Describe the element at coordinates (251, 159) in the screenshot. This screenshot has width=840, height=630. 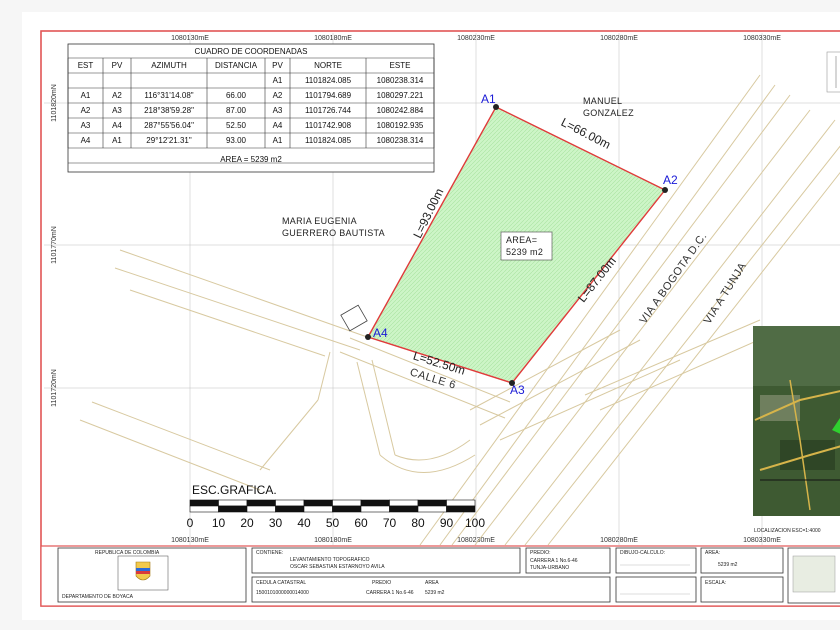
I see `table-area: AREA = 5239 m2` at that location.